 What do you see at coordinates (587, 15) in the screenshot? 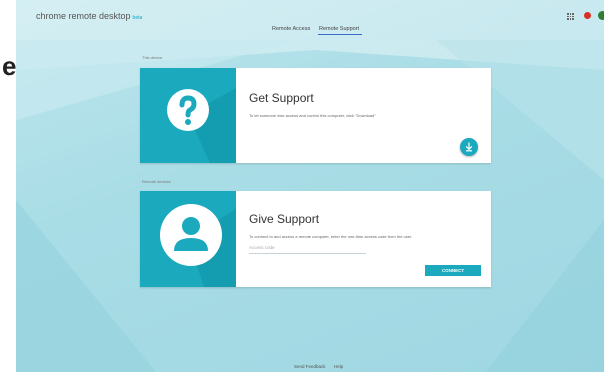
I see `notification-icon` at bounding box center [587, 15].